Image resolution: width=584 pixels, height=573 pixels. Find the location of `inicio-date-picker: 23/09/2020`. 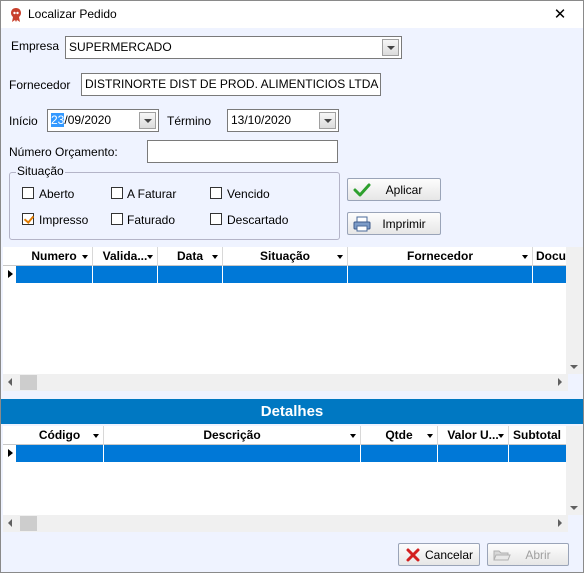

inicio-date-picker: 23/09/2020 is located at coordinates (103, 120).